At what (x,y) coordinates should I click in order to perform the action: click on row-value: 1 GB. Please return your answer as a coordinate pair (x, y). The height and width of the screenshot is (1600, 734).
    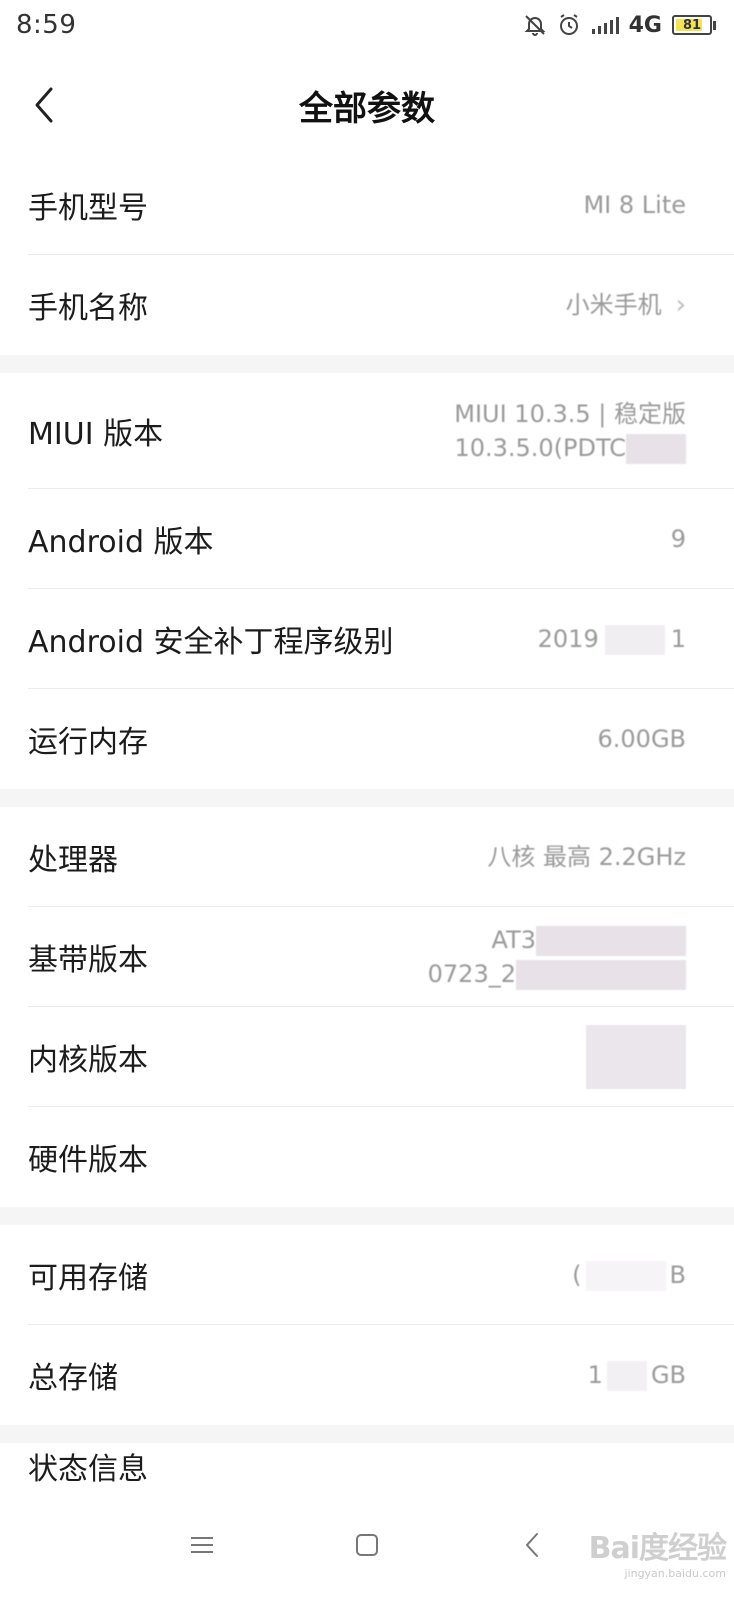
    Looking at the image, I should click on (637, 1375).